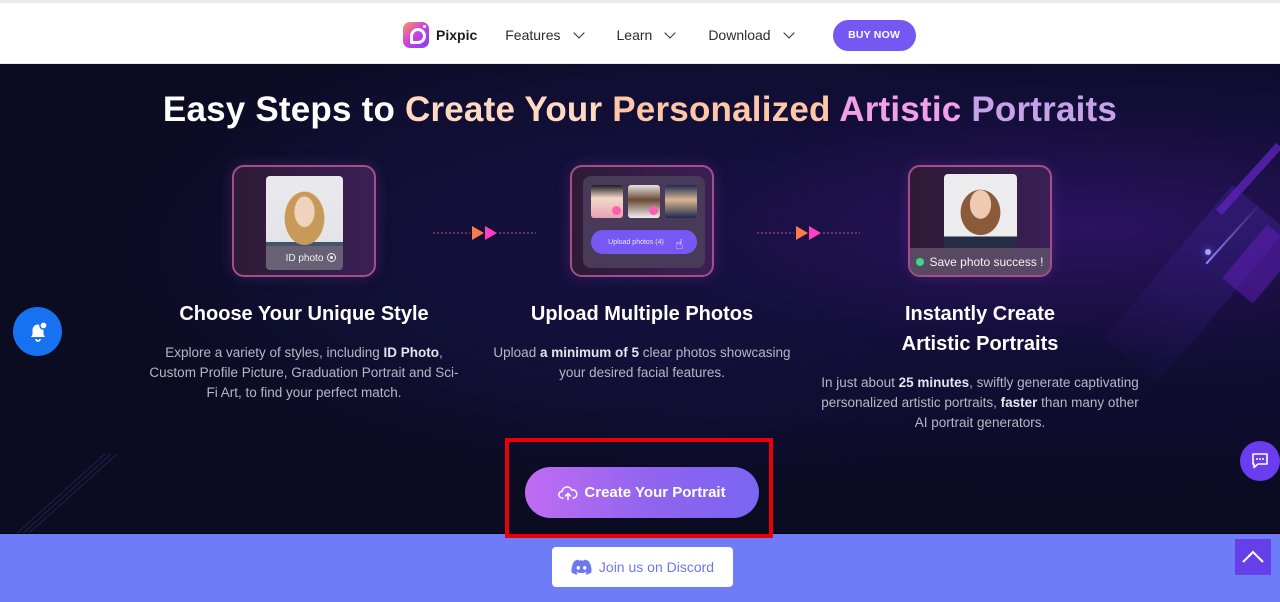 Image resolution: width=1280 pixels, height=602 pixels. What do you see at coordinates (874, 35) in the screenshot?
I see `buy-now-button: BUY NOW` at bounding box center [874, 35].